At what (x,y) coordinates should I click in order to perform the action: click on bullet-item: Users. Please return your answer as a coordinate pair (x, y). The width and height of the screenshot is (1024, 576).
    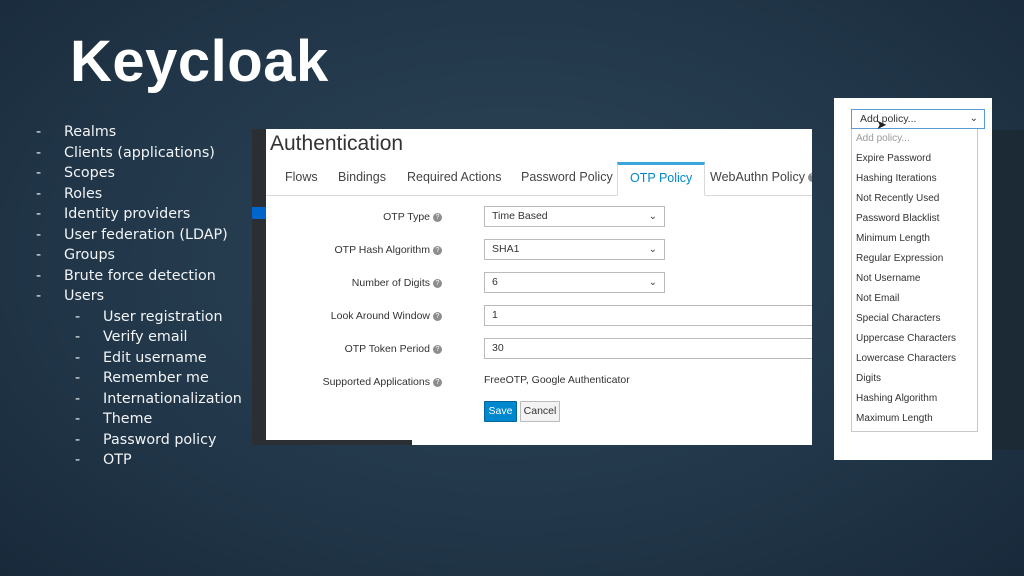
    Looking at the image, I should click on (139, 296).